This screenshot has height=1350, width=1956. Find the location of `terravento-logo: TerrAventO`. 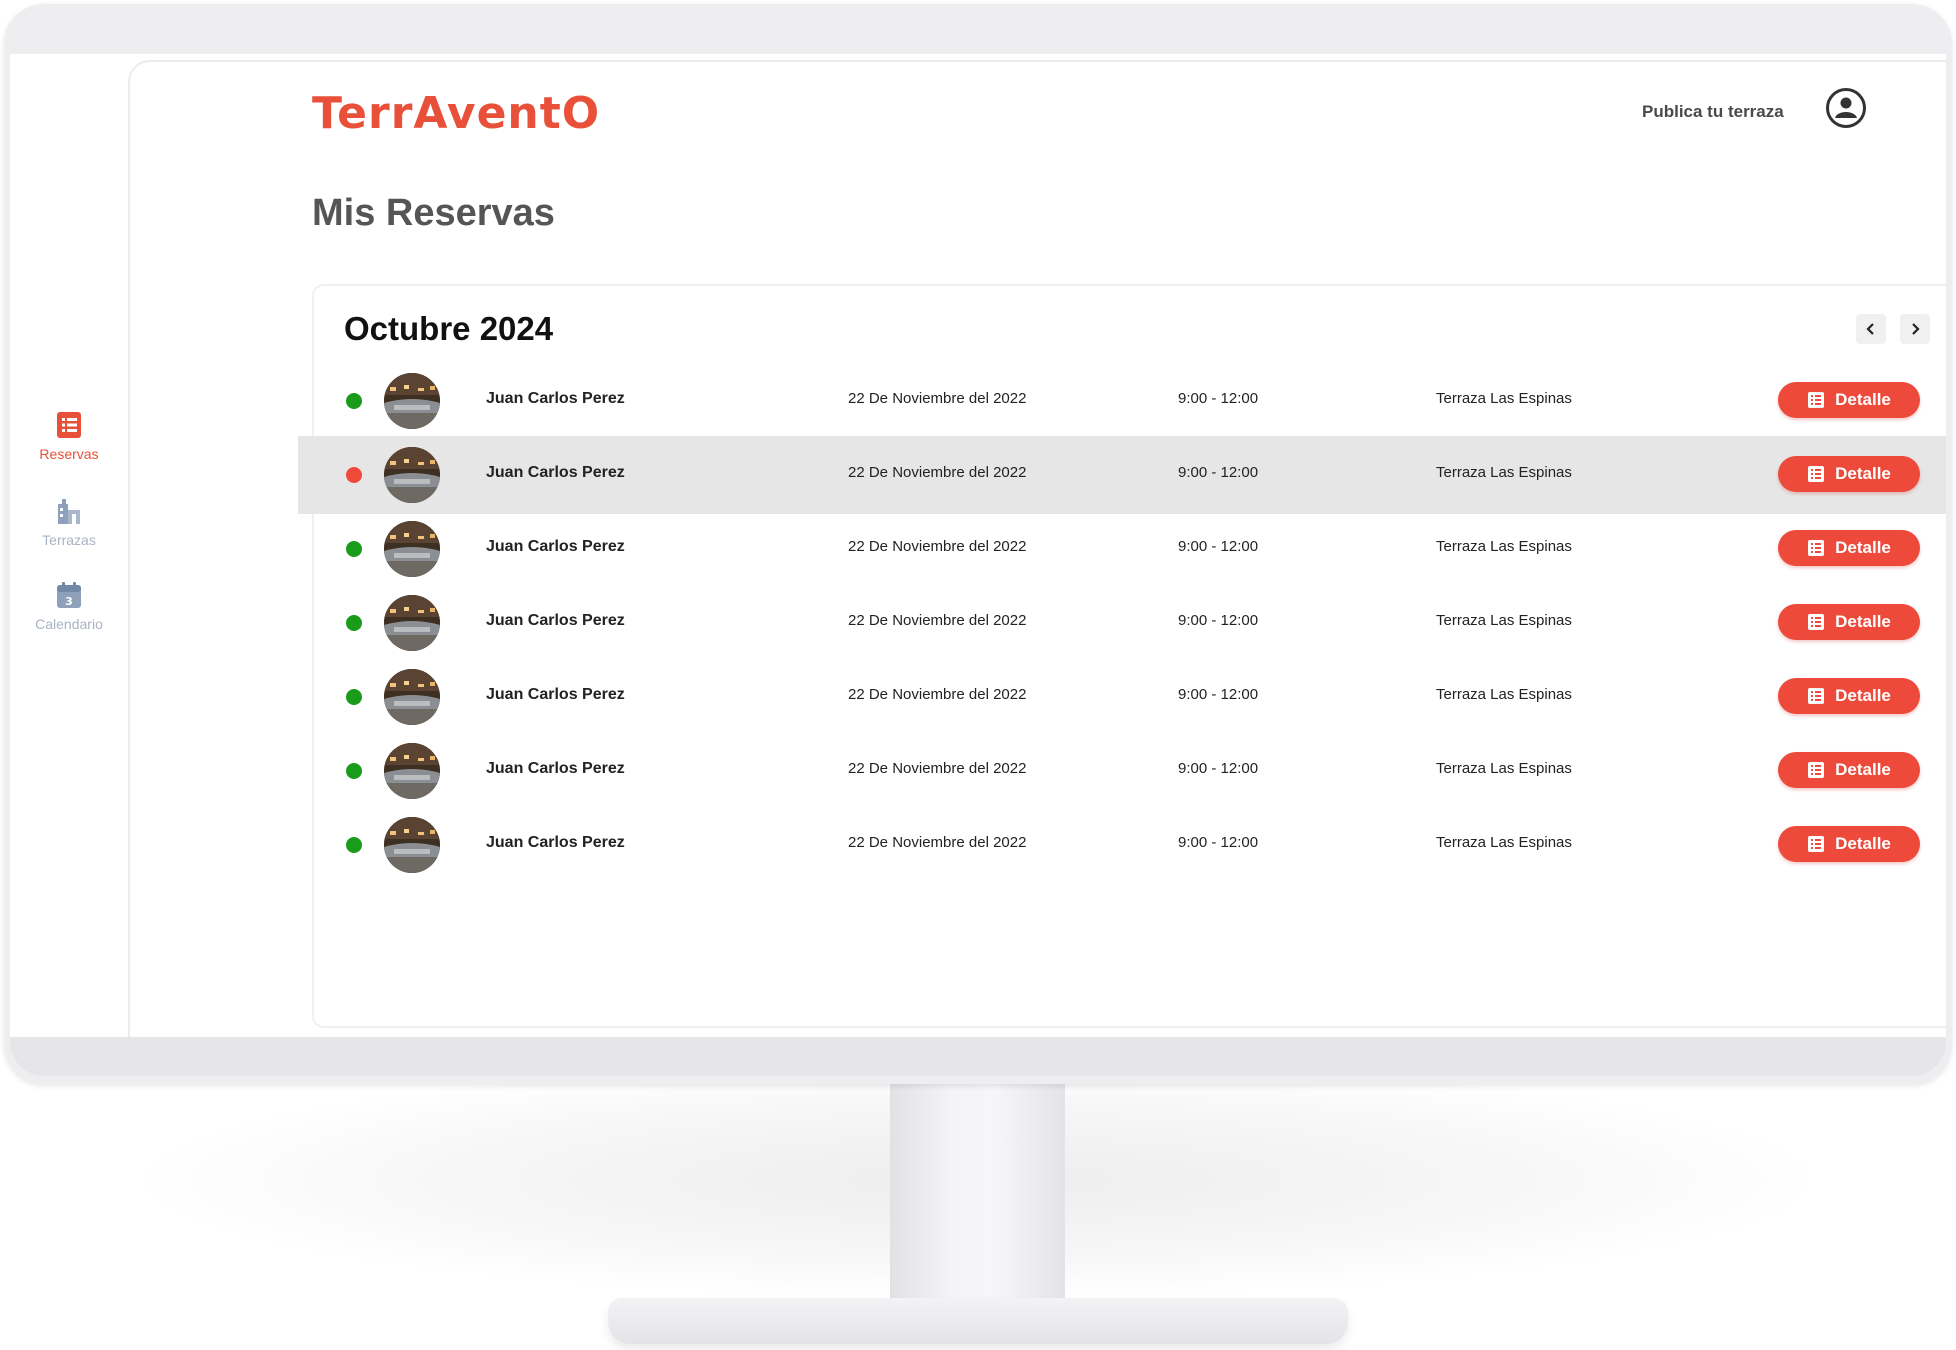

terravento-logo: TerrAventO is located at coordinates (456, 113).